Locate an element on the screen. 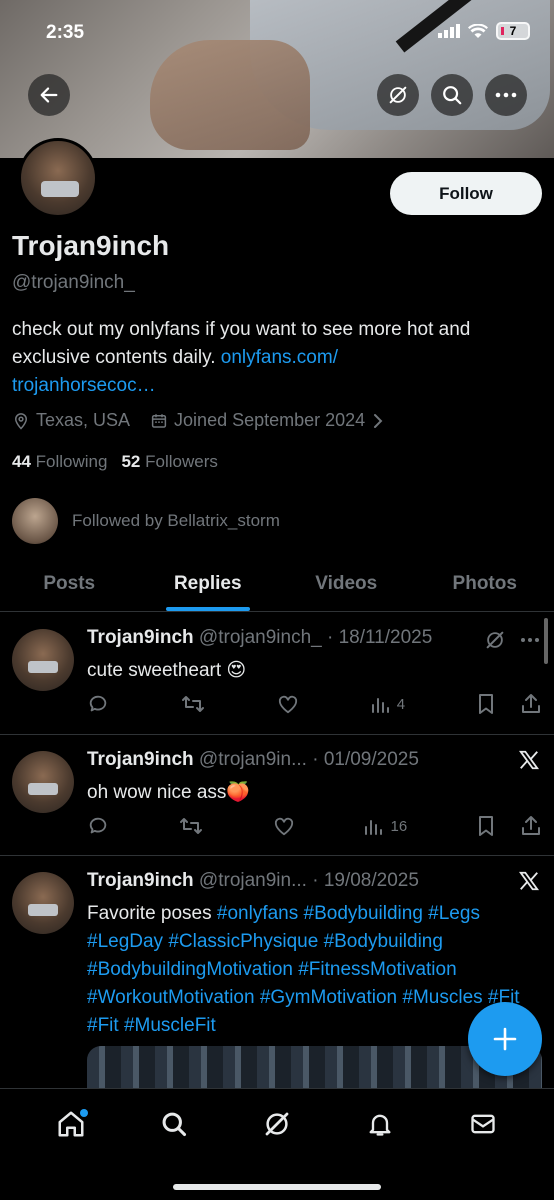  profile-handle: @trojan9inch_ is located at coordinates (73, 282).